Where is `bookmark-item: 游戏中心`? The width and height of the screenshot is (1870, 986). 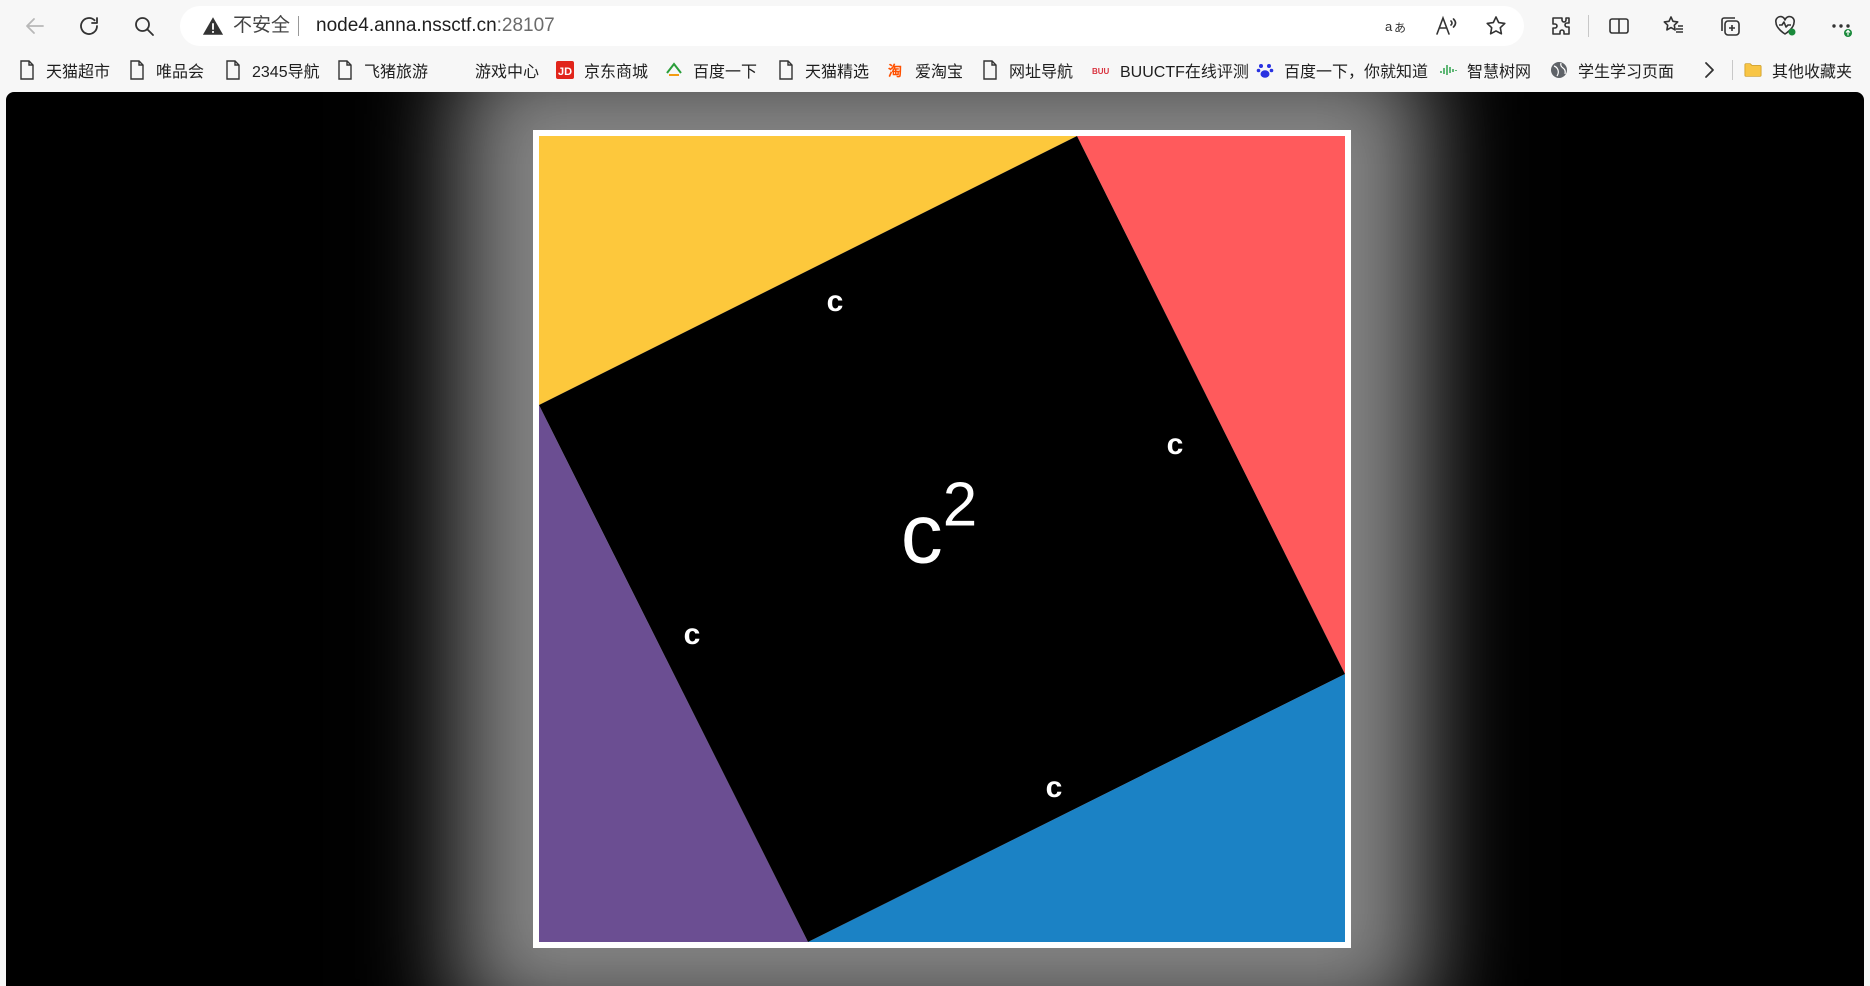
bookmark-item: 游戏中心 is located at coordinates (507, 70).